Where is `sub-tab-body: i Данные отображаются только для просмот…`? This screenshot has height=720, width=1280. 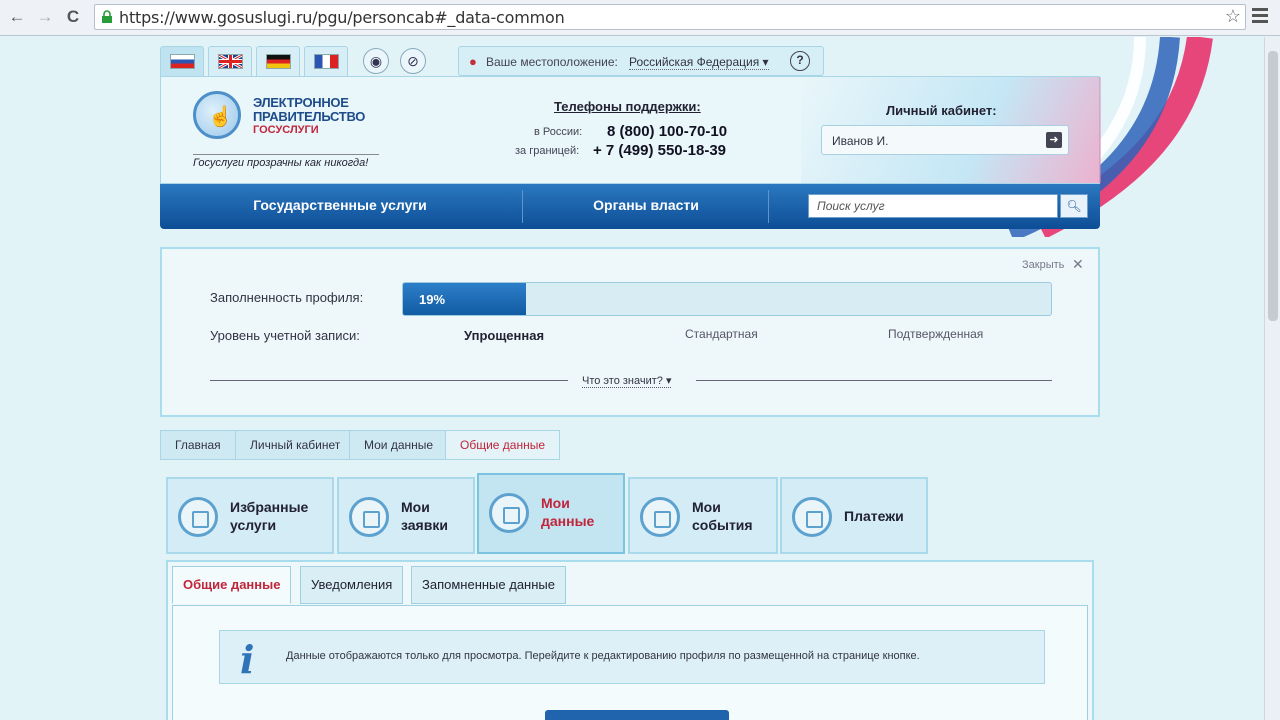 sub-tab-body: i Данные отображаются только для просмот… is located at coordinates (630, 662).